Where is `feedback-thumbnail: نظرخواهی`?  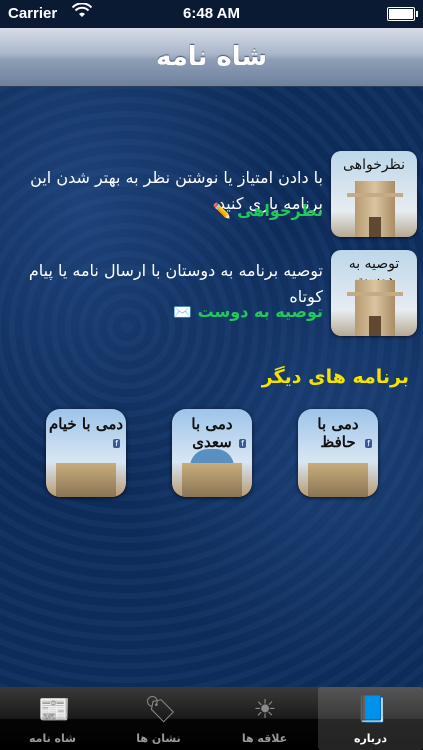
feedback-thumbnail: نظرخواهی is located at coordinates (374, 194).